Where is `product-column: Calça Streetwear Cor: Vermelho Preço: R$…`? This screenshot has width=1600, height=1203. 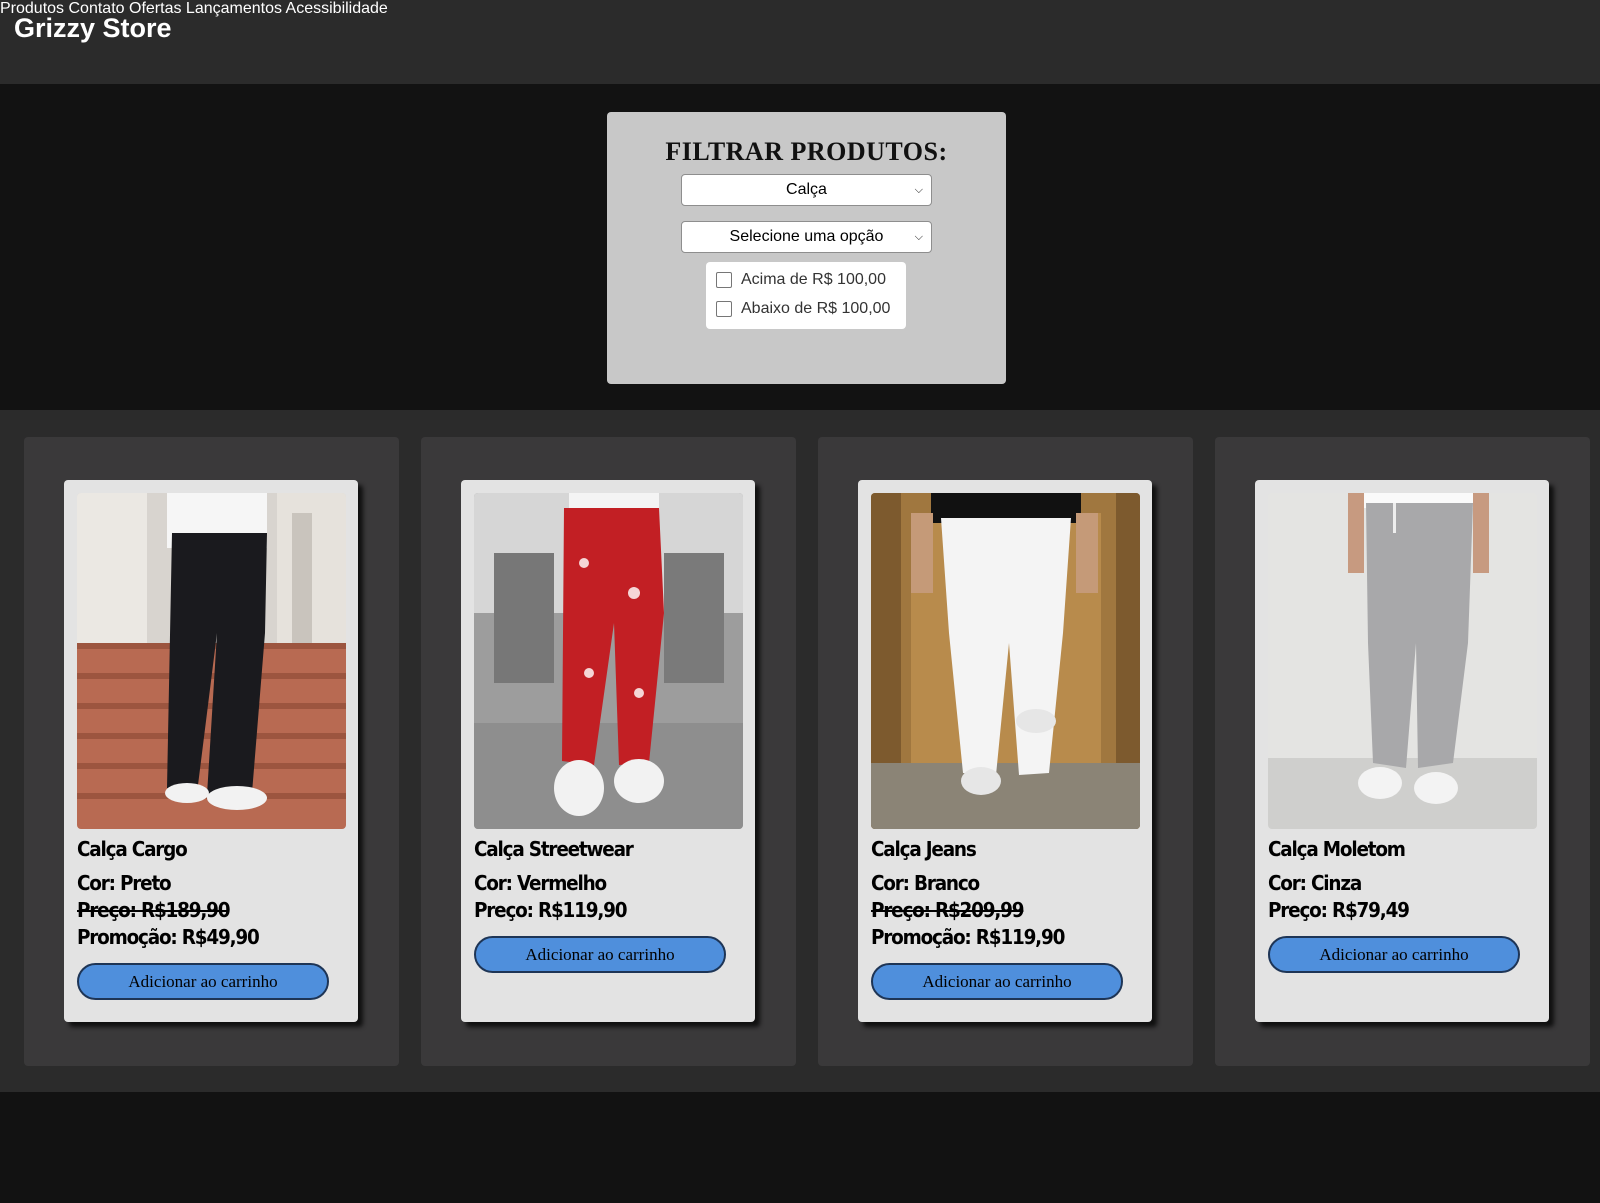
product-column: Calça Streetwear Cor: Vermelho Preço: R$… is located at coordinates (608, 751).